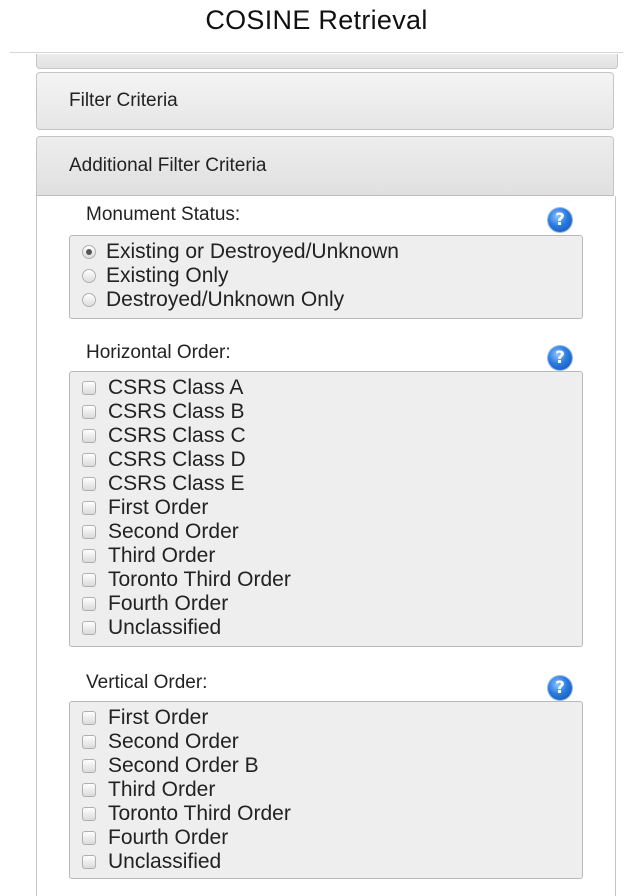 This screenshot has height=896, width=633. I want to click on monument-status-option: Destroyed/Unknown Only, so click(332, 300).